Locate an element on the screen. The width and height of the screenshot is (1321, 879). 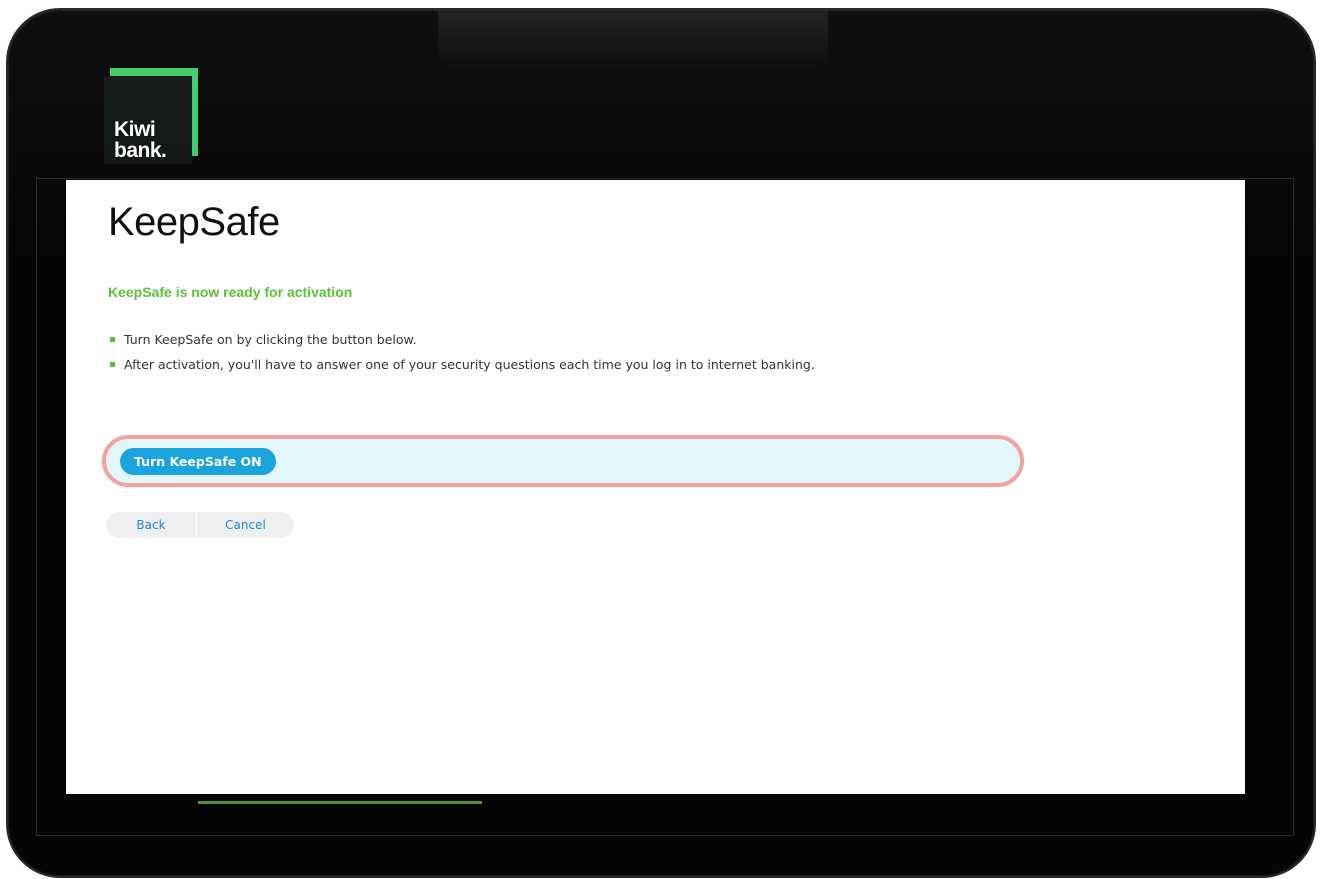
kiwibank-logo: Kiwi bank. is located at coordinates (152, 116).